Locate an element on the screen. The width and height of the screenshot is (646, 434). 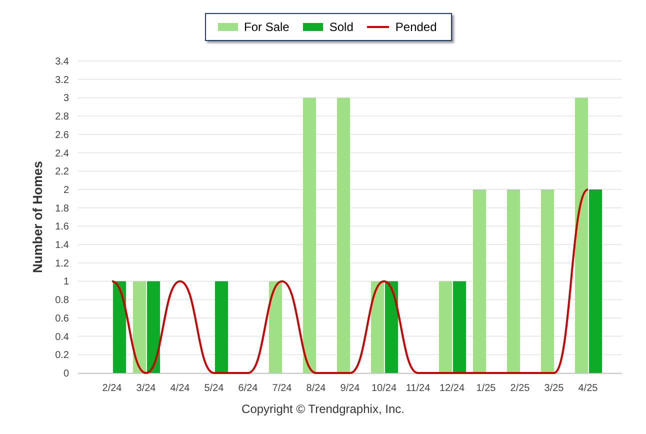
x-tick-label: 11/24 is located at coordinates (418, 388).